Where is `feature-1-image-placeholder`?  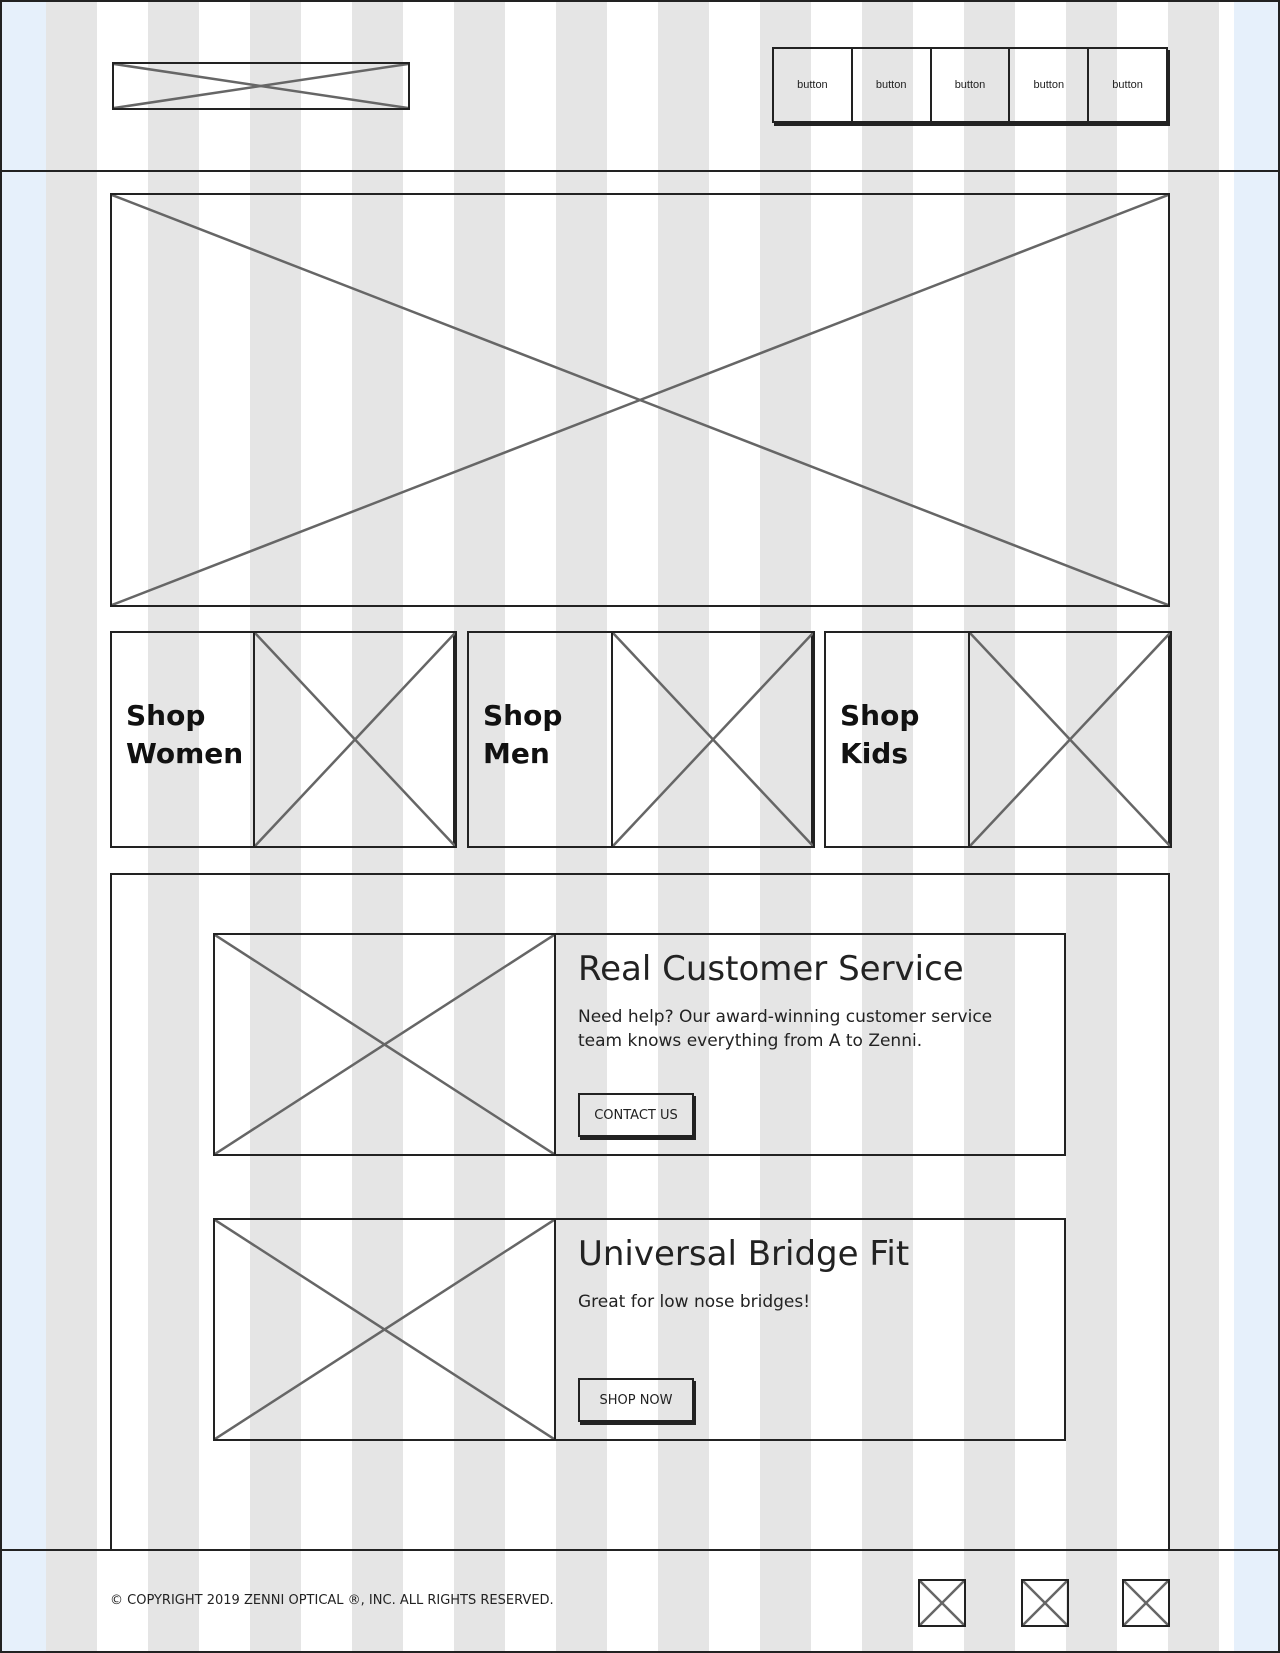
feature-1-image-placeholder is located at coordinates (384, 1044).